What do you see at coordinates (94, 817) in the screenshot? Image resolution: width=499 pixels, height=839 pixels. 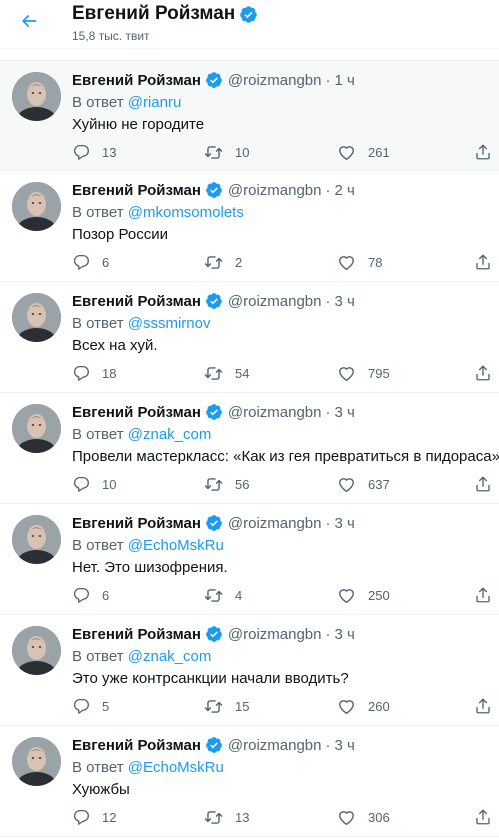 I see `reply-button: 12` at bounding box center [94, 817].